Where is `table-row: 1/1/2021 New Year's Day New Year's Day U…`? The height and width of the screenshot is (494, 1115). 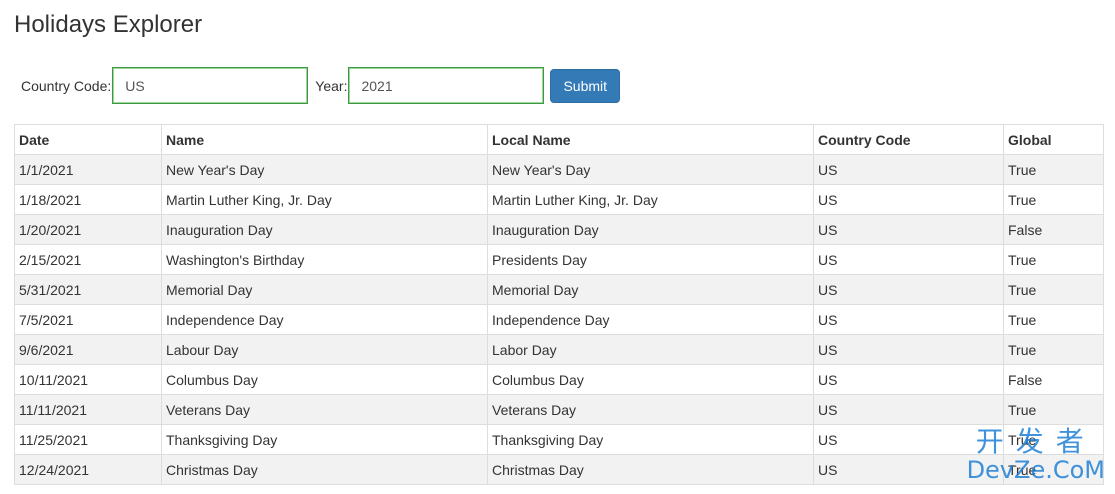
table-row: 1/1/2021 New Year's Day New Year's Day U… is located at coordinates (559, 169).